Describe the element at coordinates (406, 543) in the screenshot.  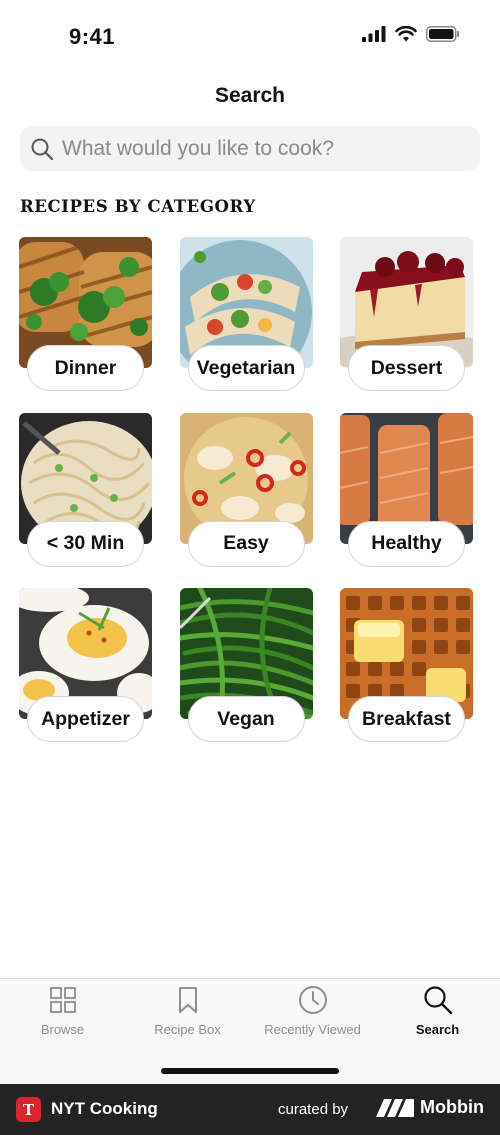
I see `category-label: Healthy` at that location.